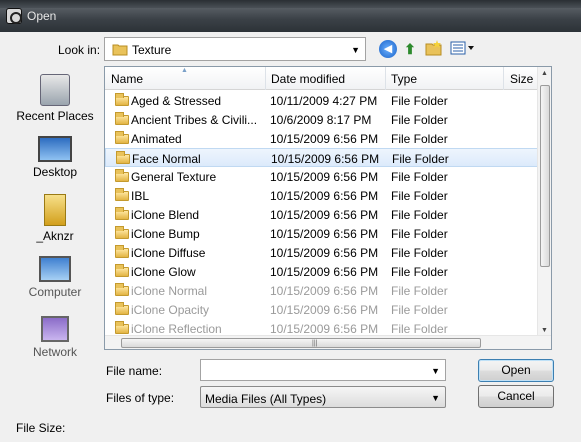  Describe the element at coordinates (184, 70) in the screenshot. I see `sort-ascending-icon: ▲` at that location.